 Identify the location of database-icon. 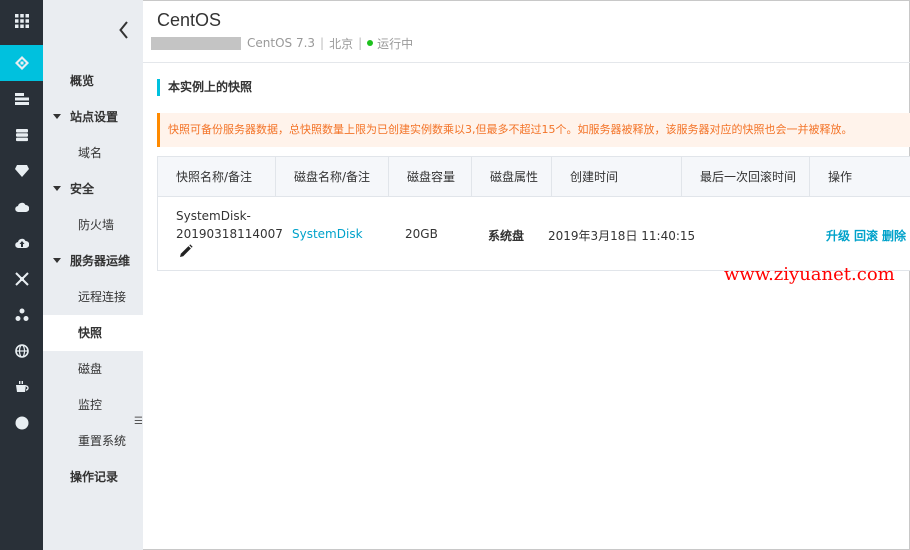
(21, 135).